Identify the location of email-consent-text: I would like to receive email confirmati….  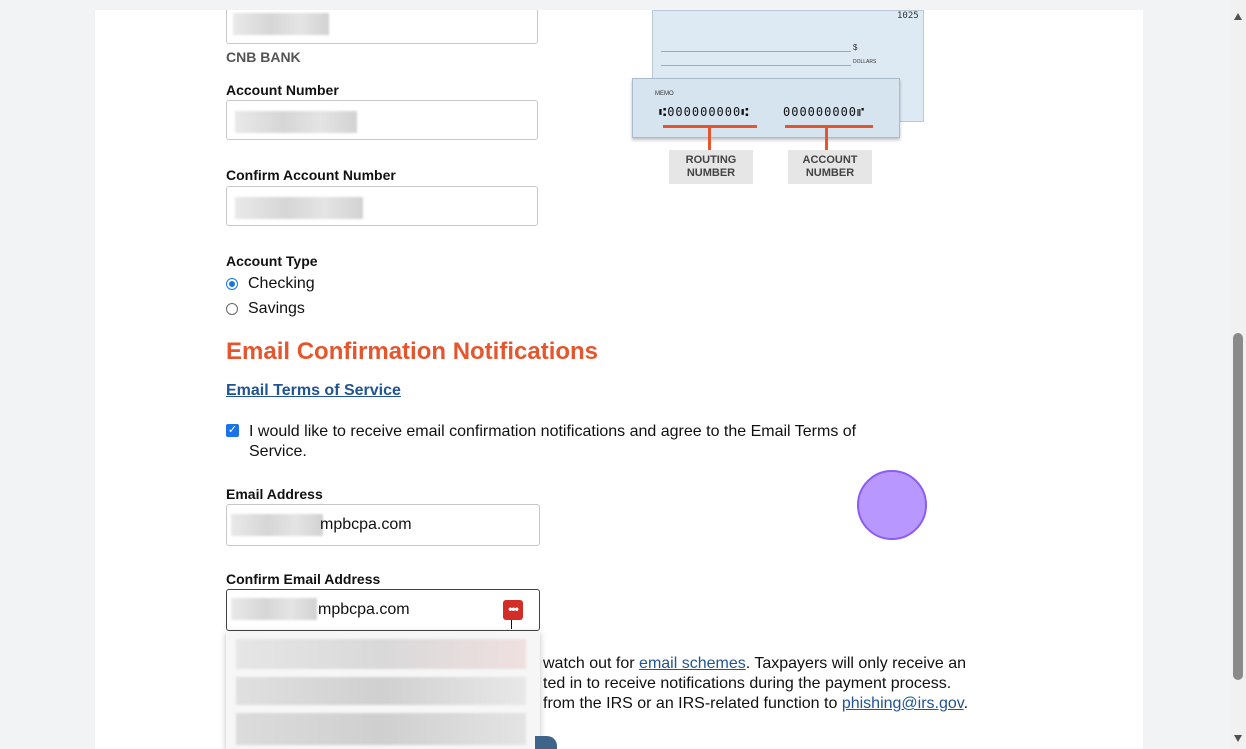
(553, 441).